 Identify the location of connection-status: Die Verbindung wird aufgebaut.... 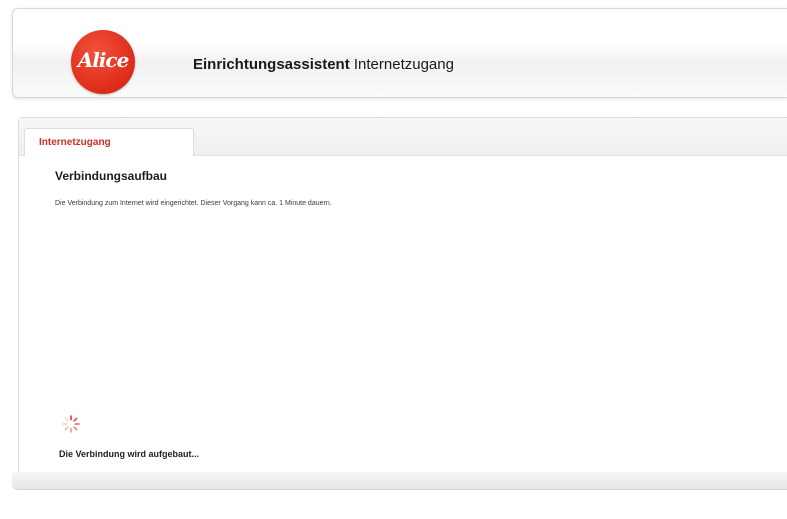
(129, 454).